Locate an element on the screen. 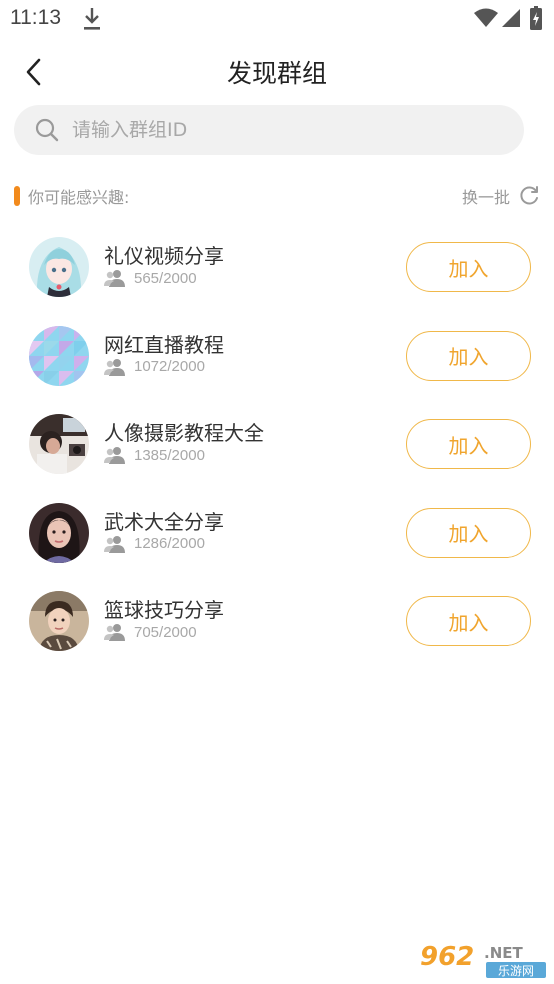  wifi-icon is located at coordinates (486, 17).